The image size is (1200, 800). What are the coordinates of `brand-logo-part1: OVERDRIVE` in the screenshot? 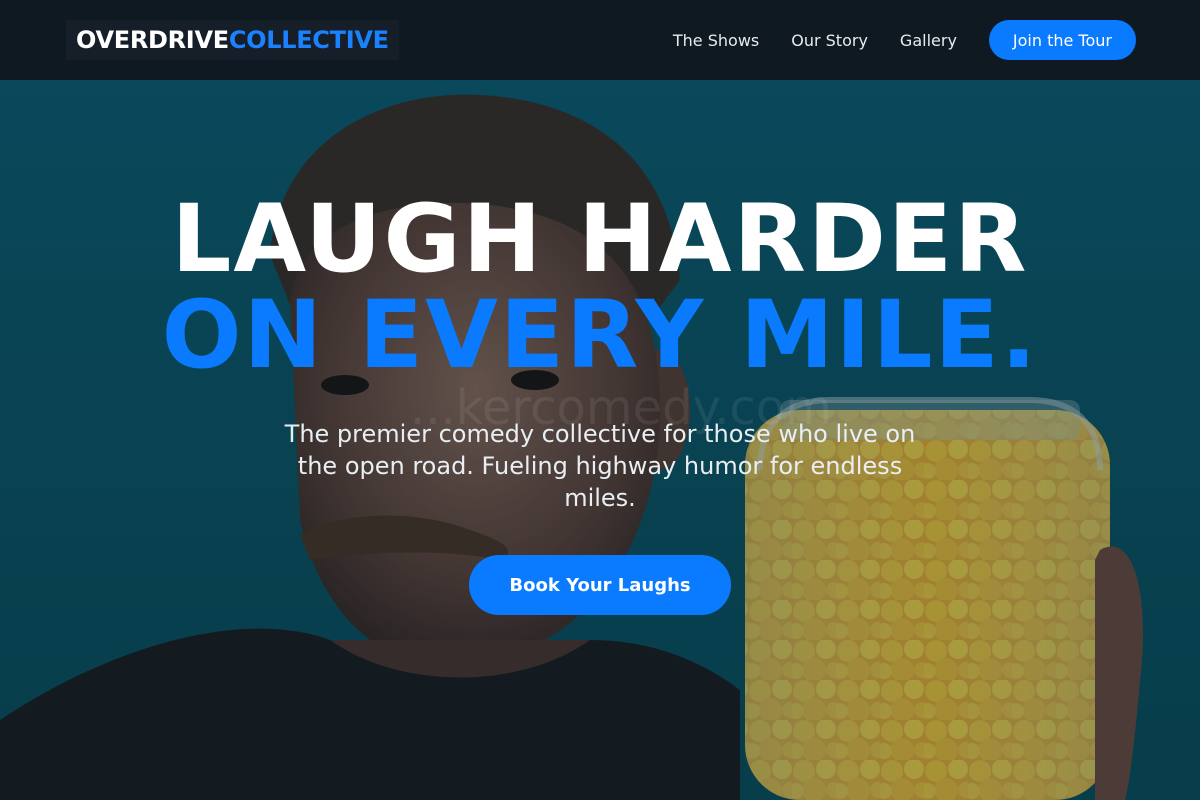 It's located at (152, 40).